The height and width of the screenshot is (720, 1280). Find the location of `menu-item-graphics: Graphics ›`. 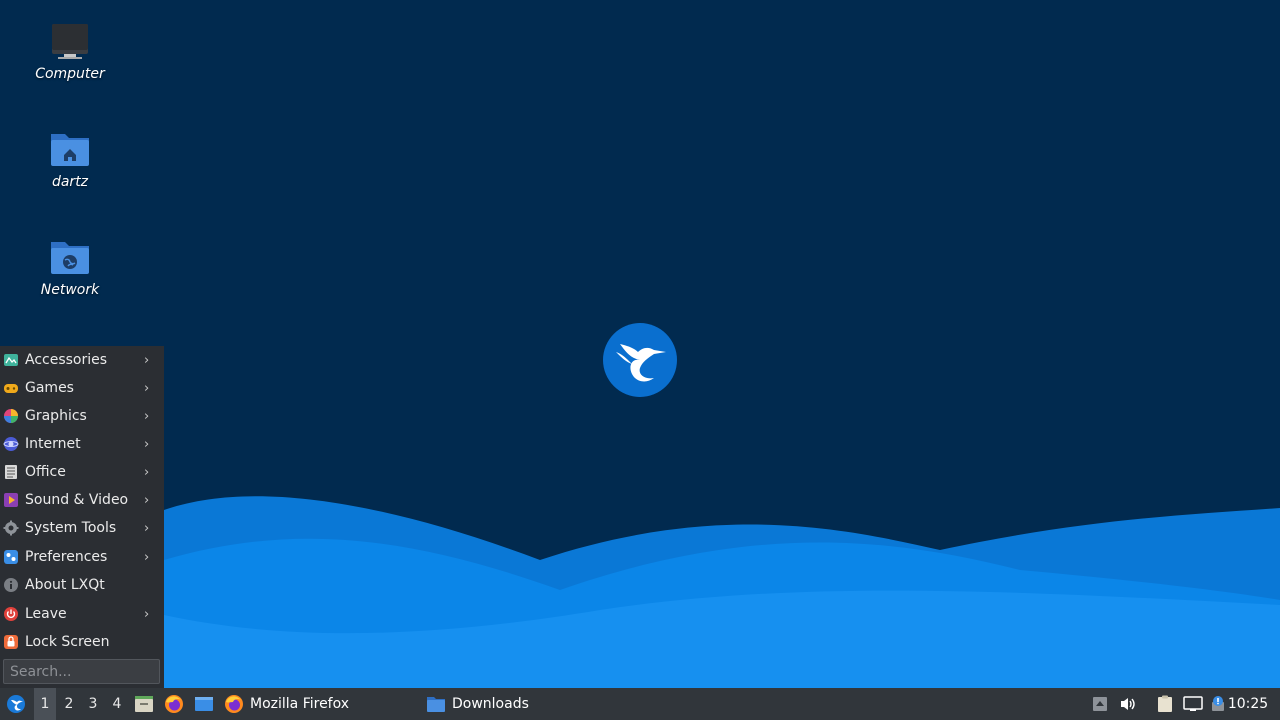

menu-item-graphics: Graphics › is located at coordinates (82, 416).